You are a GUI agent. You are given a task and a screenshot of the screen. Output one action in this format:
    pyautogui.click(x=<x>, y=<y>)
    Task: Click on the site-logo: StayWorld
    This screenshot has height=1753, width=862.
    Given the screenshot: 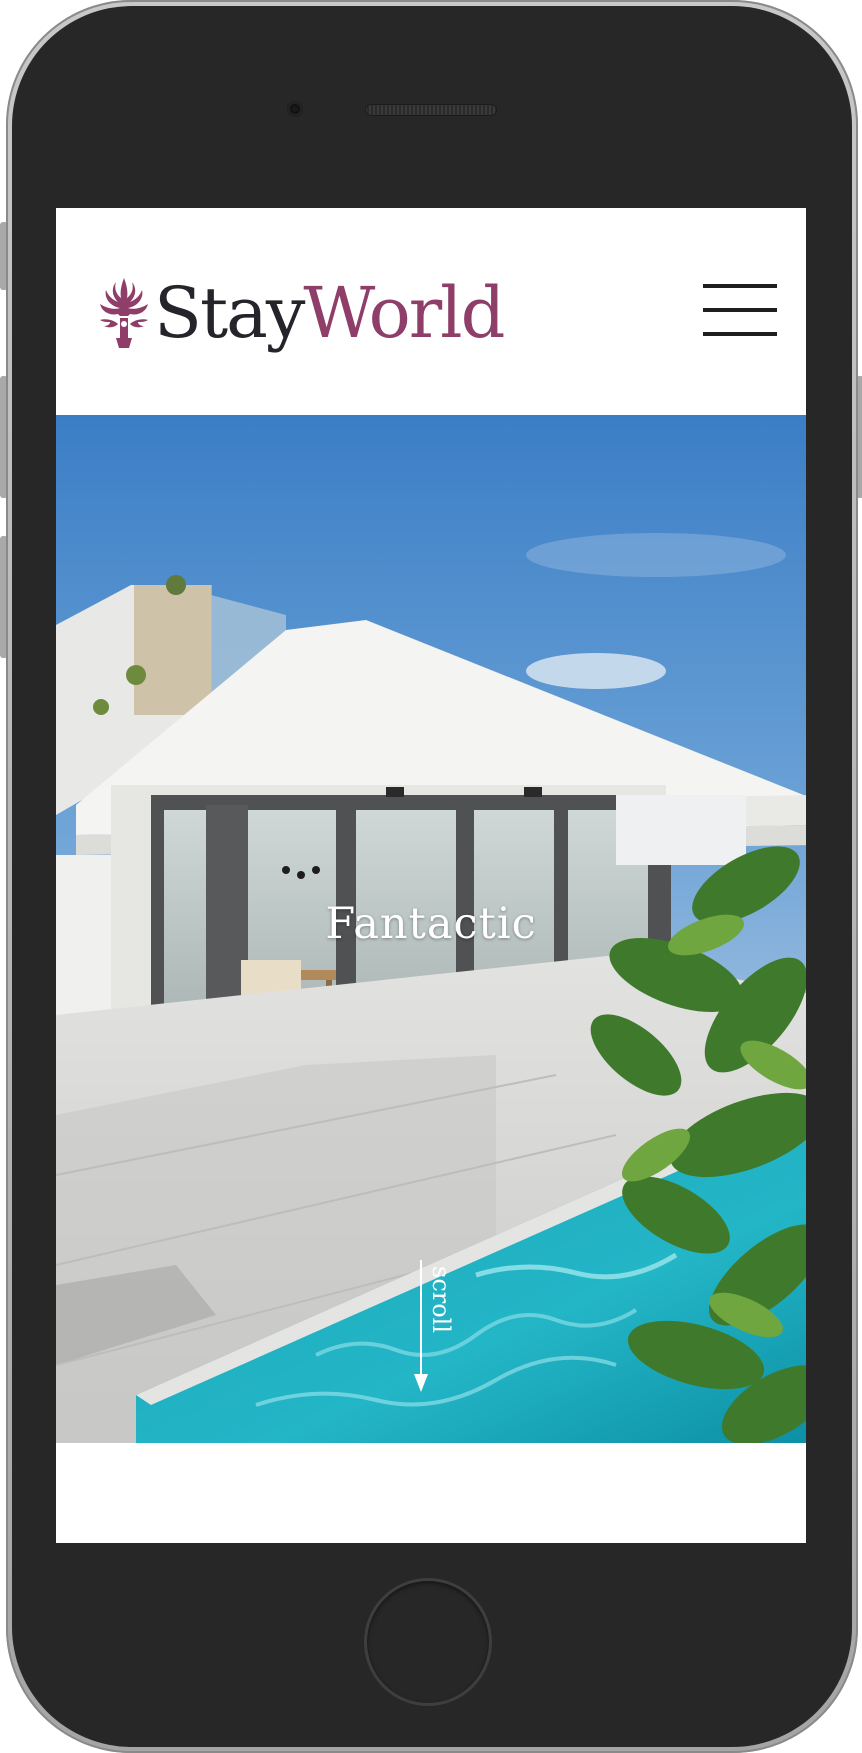 What is the action you would take?
    pyautogui.click(x=300, y=313)
    